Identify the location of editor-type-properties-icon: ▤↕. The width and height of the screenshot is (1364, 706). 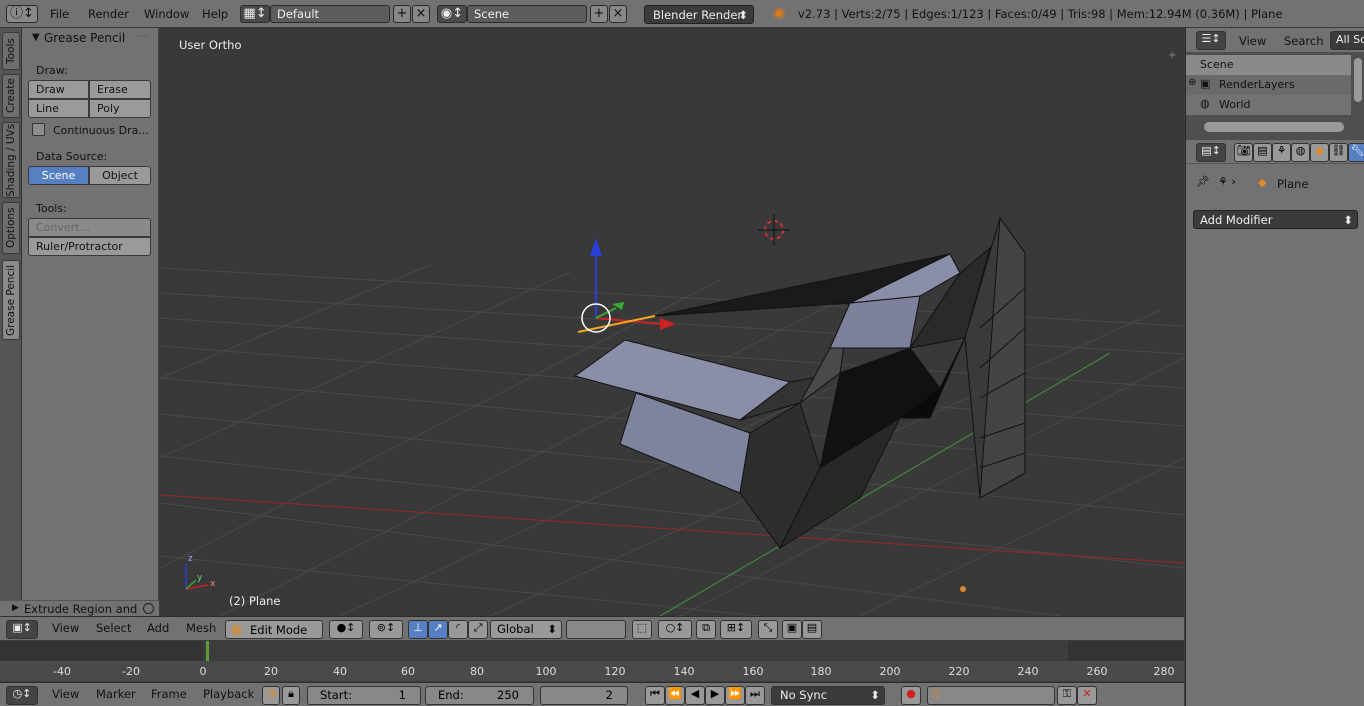
(1211, 152).